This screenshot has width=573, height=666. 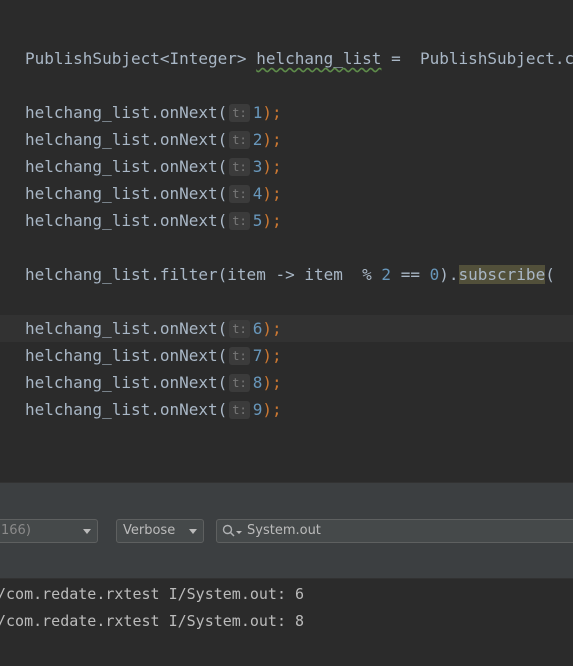 I want to click on device-dropdown: 166), so click(x=49, y=531).